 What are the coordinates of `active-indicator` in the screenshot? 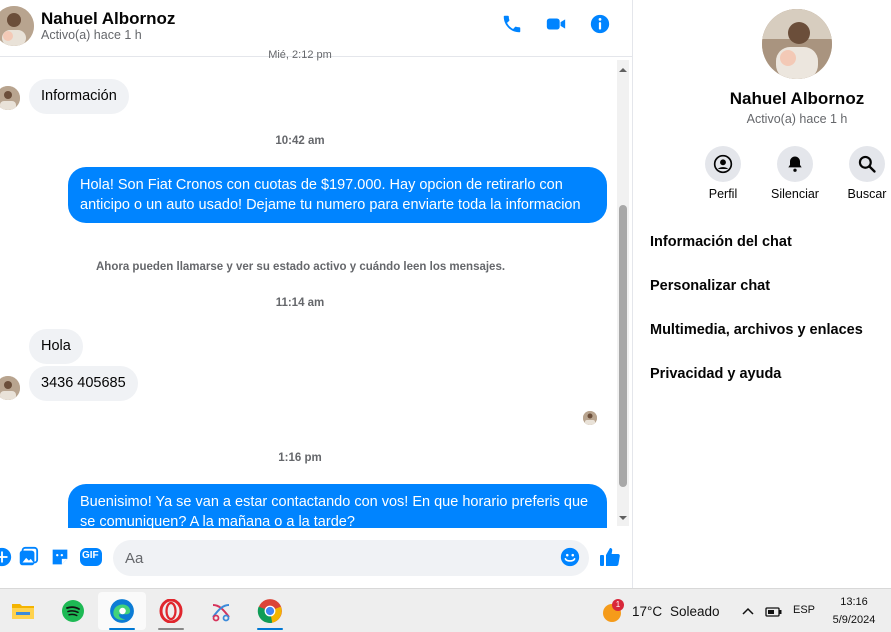 It's located at (122, 629).